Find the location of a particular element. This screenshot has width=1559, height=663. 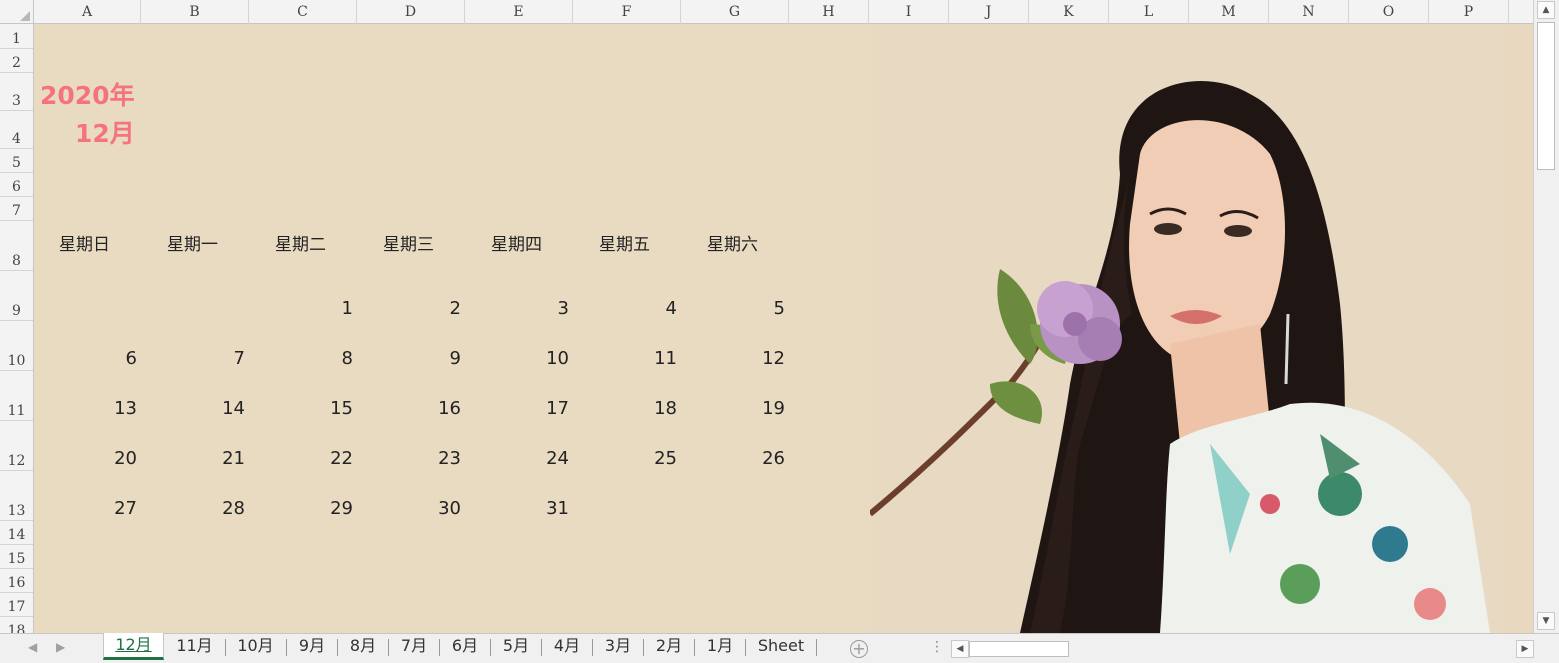

calendar-day-cell: 23 is located at coordinates (412, 458).